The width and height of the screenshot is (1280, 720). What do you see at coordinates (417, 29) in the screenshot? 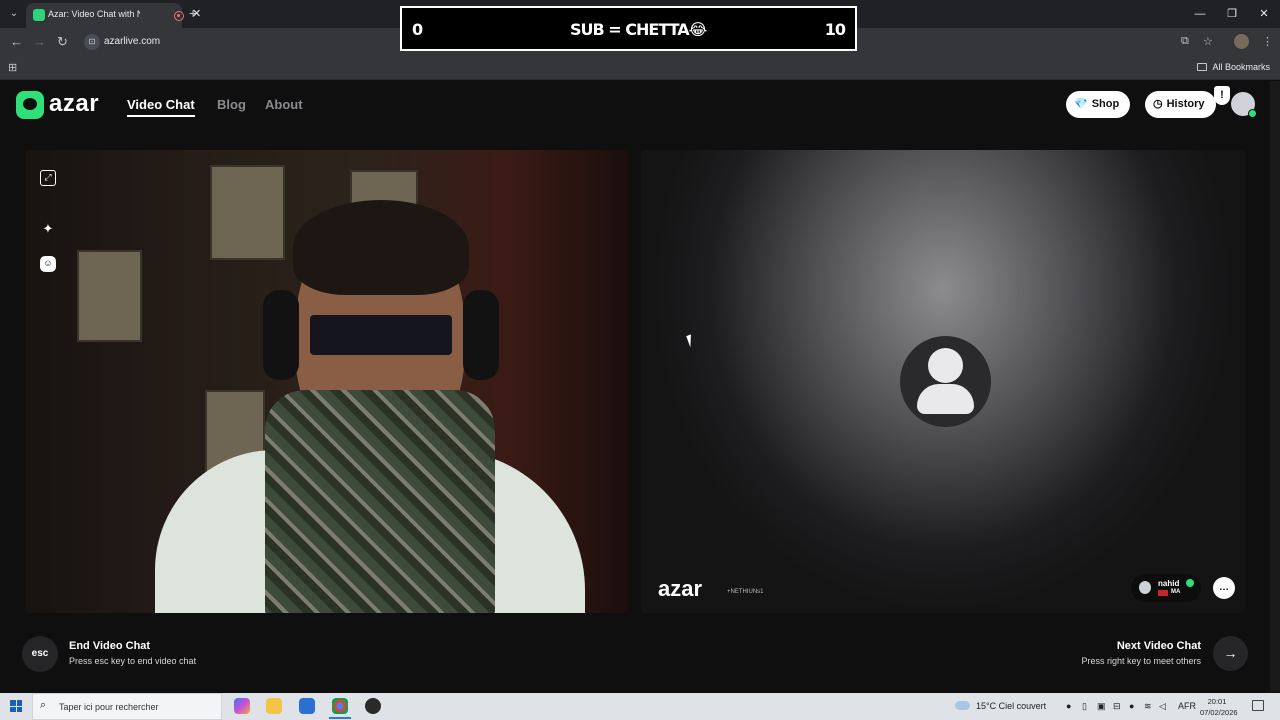
I see `overlay-left-count: 0` at bounding box center [417, 29].